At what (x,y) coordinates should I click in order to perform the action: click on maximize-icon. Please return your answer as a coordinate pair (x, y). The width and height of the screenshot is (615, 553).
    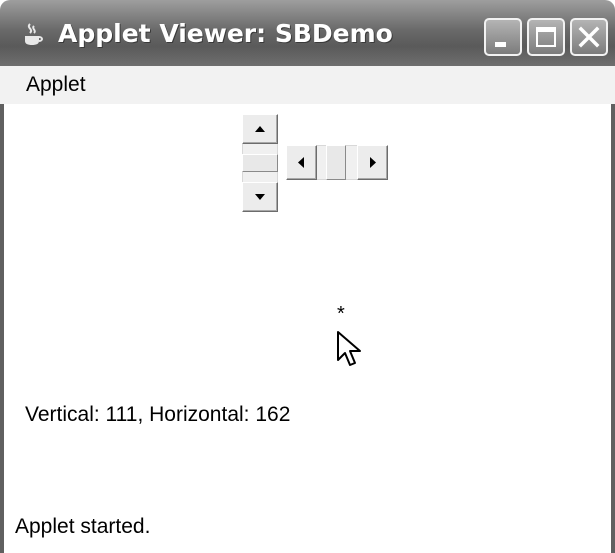
    Looking at the image, I should click on (546, 37).